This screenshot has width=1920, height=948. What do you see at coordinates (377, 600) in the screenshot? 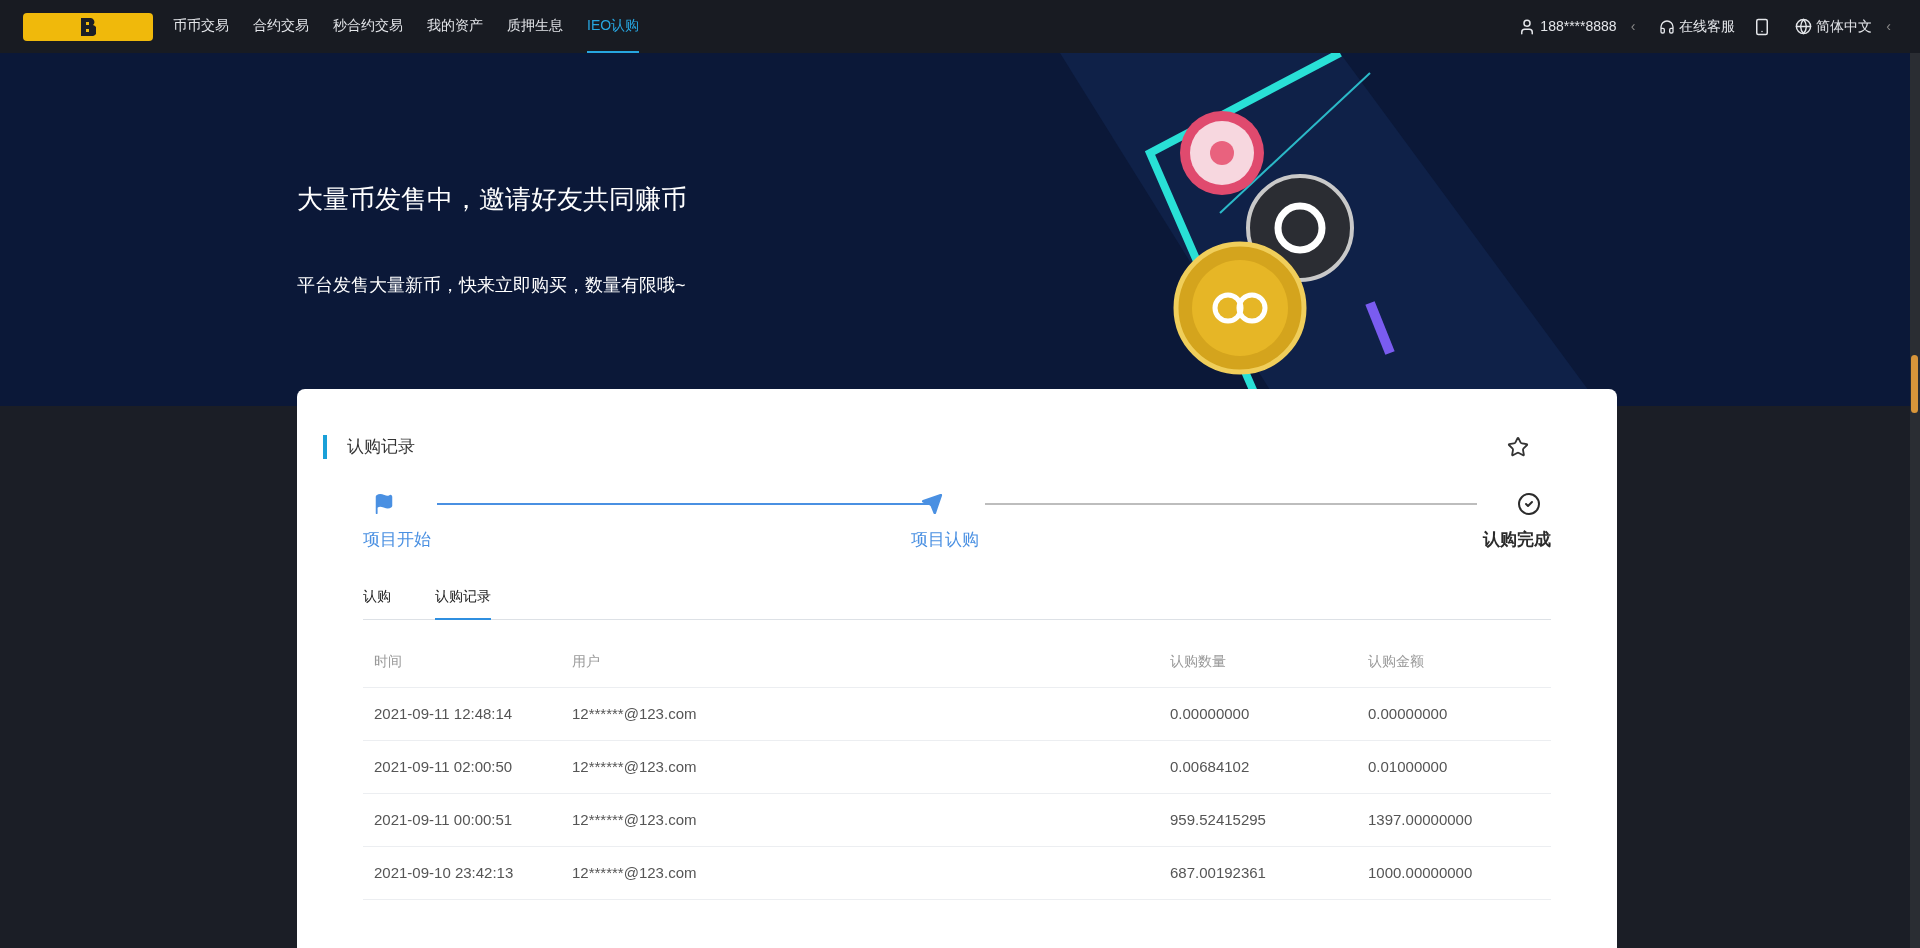
I see `tab: 认购` at bounding box center [377, 600].